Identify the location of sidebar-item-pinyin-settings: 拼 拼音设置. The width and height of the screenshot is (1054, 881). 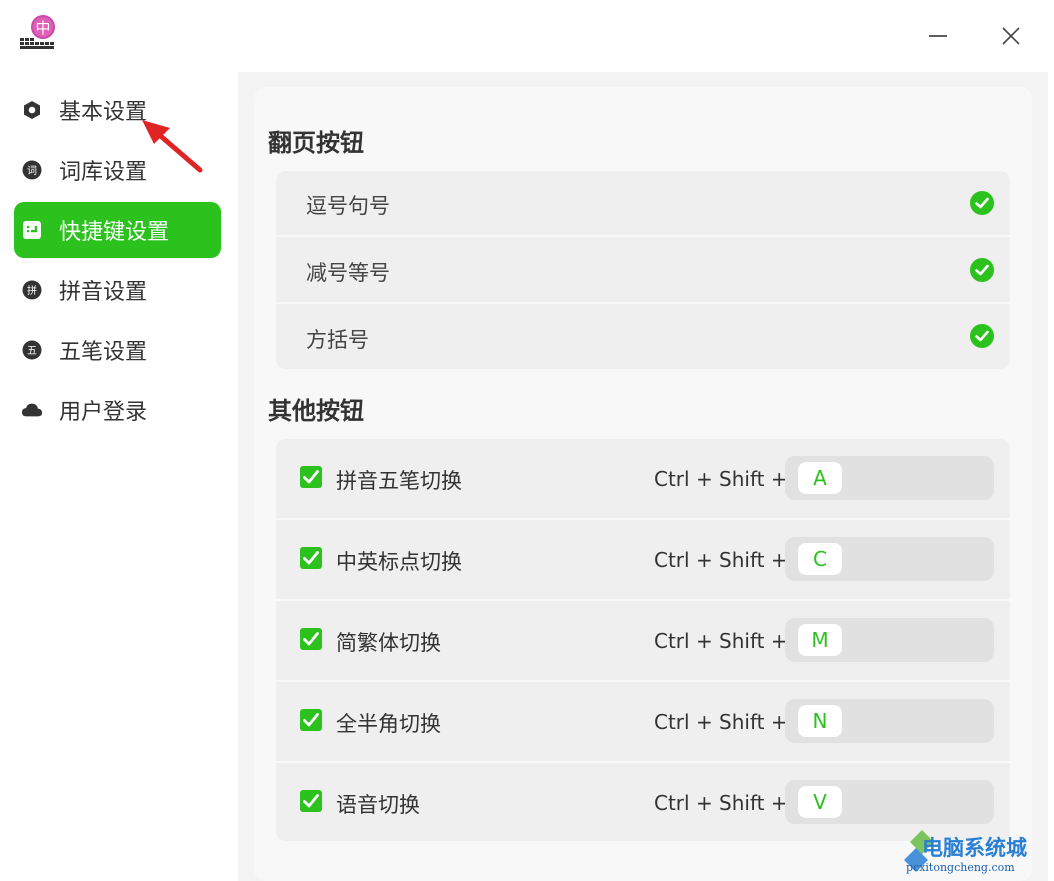
(117, 290).